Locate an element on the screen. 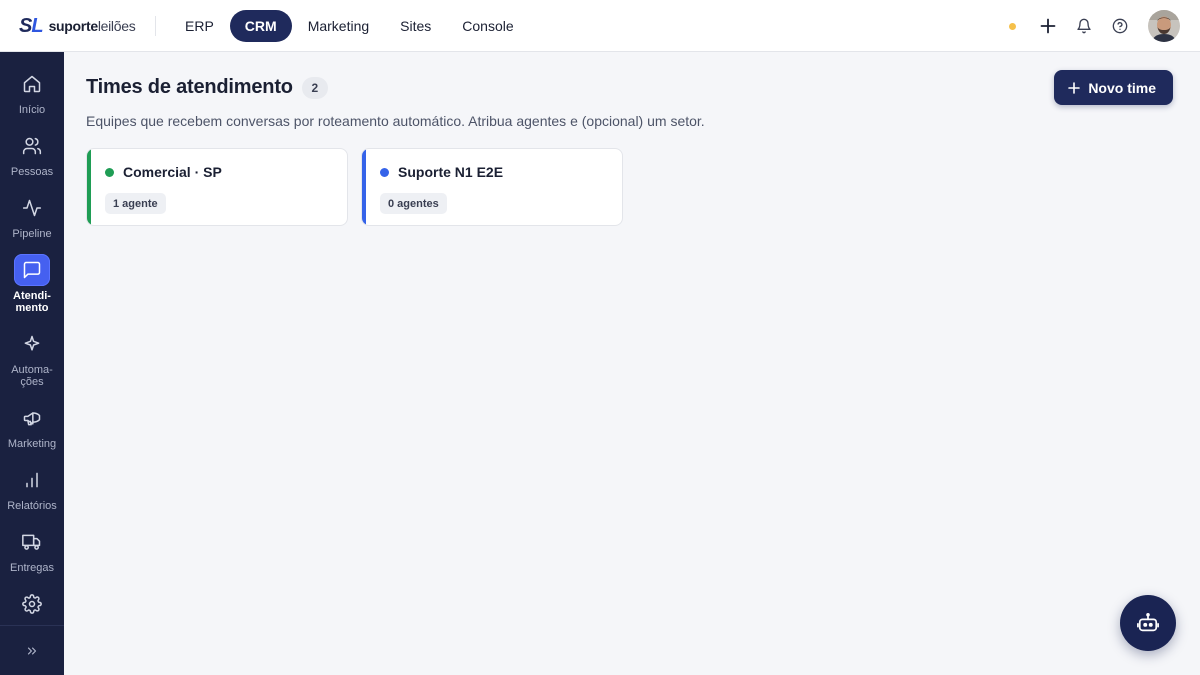  team-name: Comercial · SP is located at coordinates (172, 172).